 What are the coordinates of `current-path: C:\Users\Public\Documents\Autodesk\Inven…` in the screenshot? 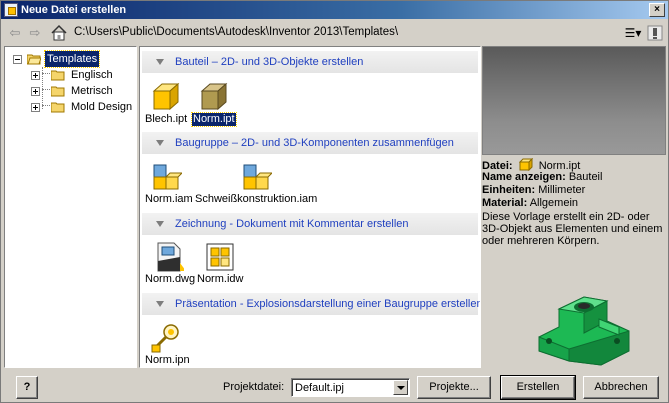 It's located at (236, 32).